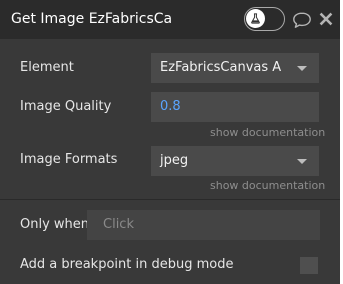  I want to click on close-icon, so click(326, 19).